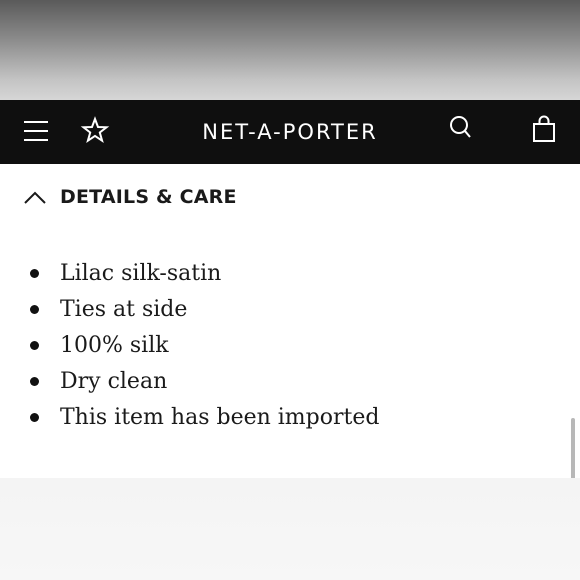  Describe the element at coordinates (461, 128) in the screenshot. I see `search-icon` at that location.